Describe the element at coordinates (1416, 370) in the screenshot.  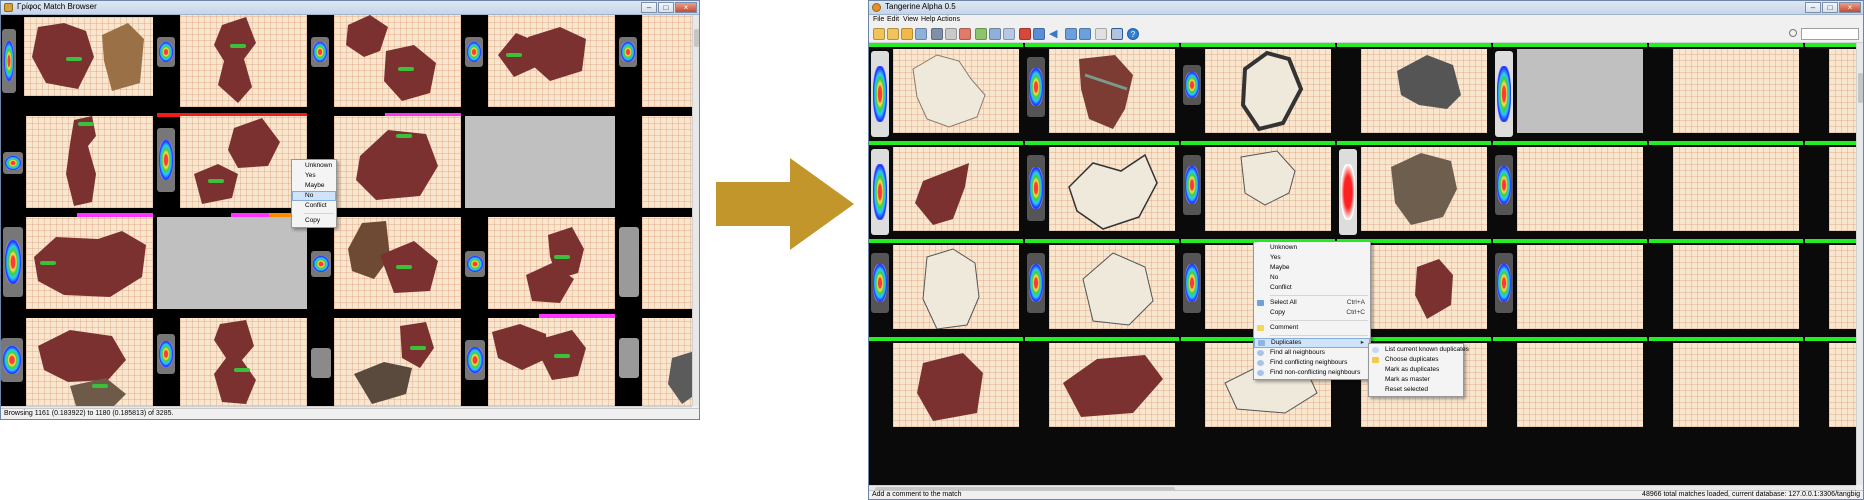
I see `menu-item-mark-duplicates: Mark as duplicates` at that location.